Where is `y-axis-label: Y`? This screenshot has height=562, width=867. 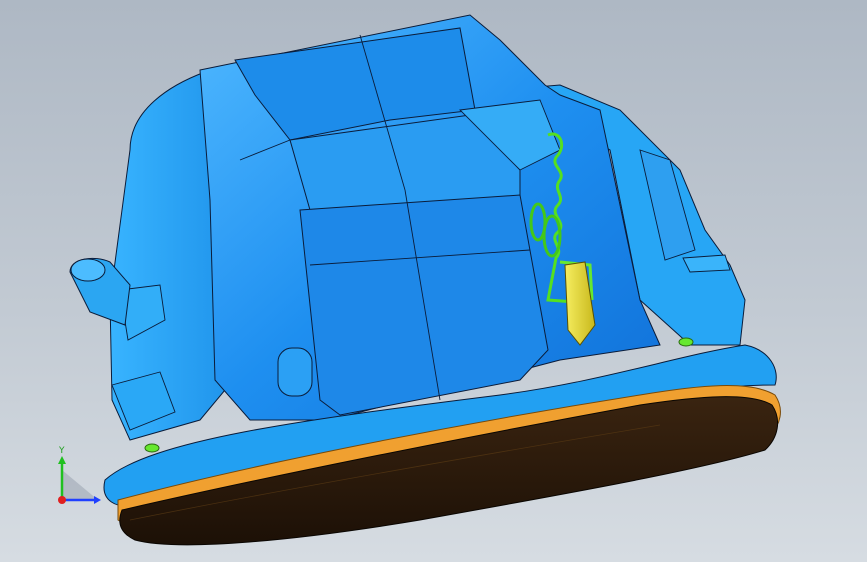 y-axis-label: Y is located at coordinates (61, 451).